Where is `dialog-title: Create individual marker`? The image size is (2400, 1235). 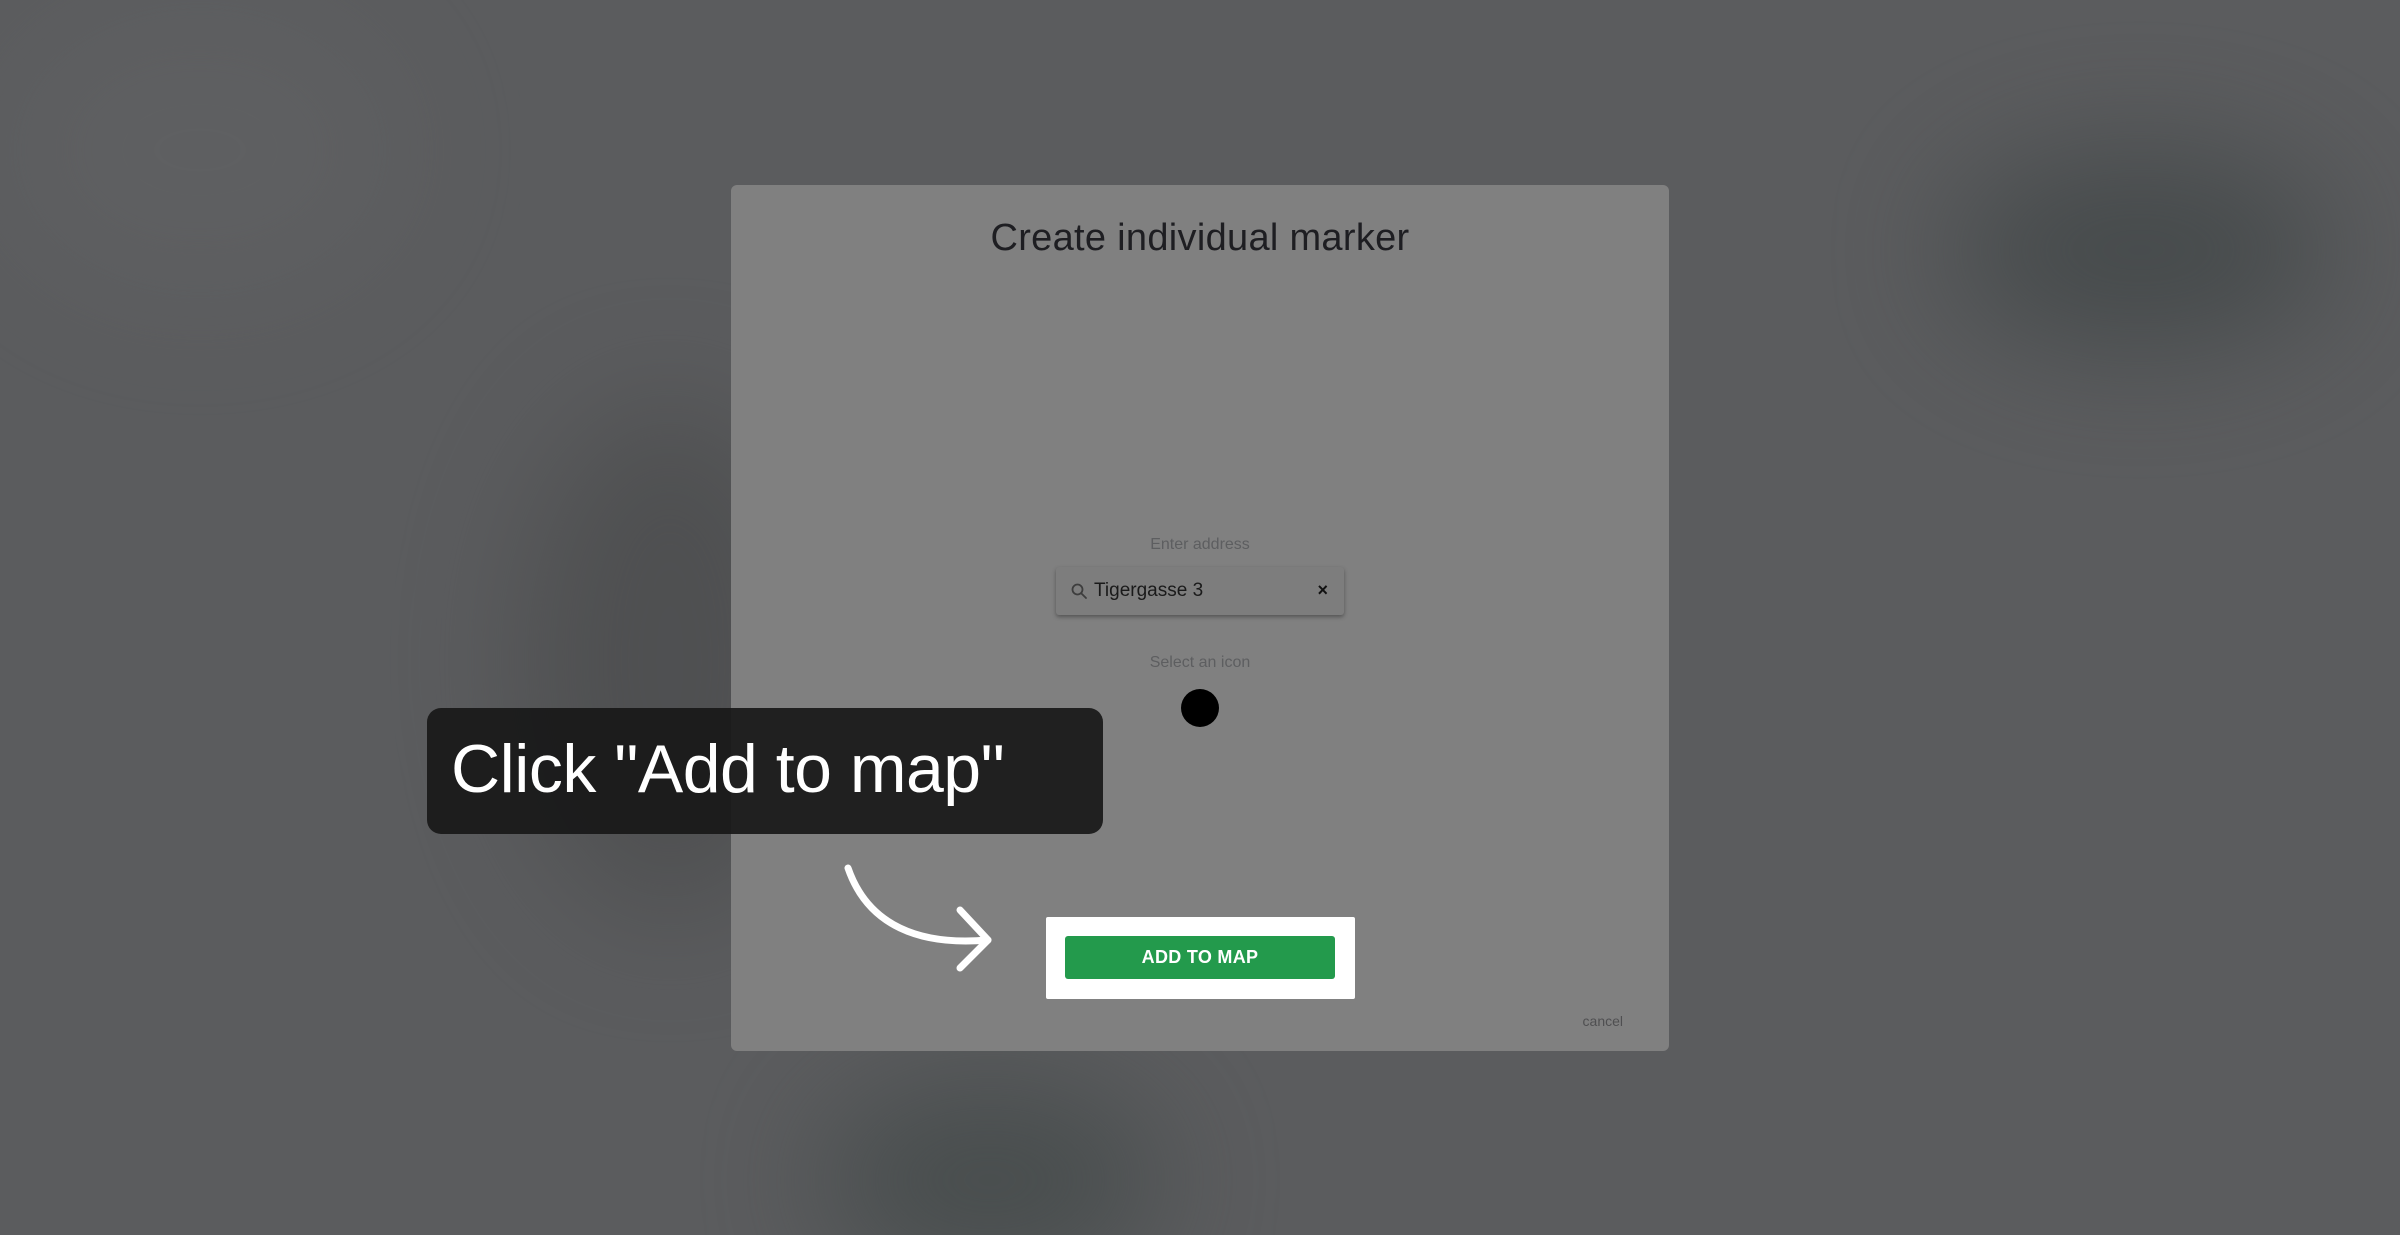
dialog-title: Create individual marker is located at coordinates (1200, 238).